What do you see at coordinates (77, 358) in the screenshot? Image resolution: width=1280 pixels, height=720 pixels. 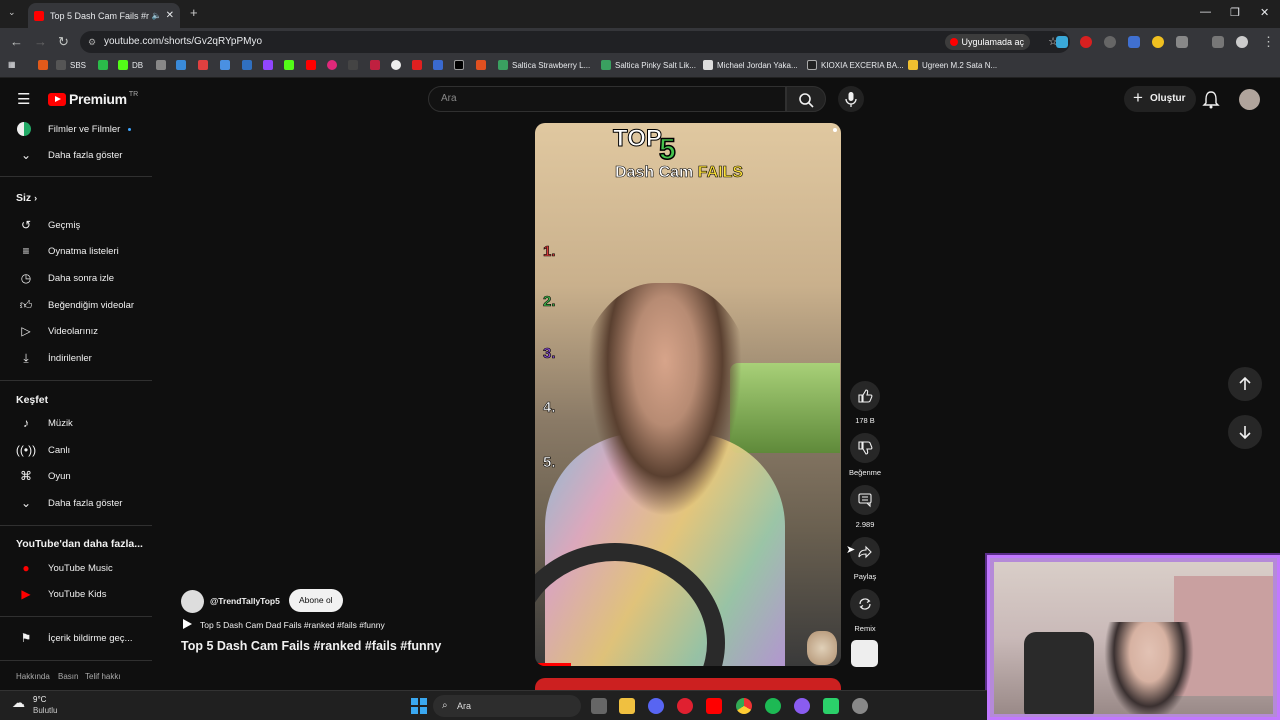 I see `sidebar-item-downloads: ⤓ İndirilenler` at bounding box center [77, 358].